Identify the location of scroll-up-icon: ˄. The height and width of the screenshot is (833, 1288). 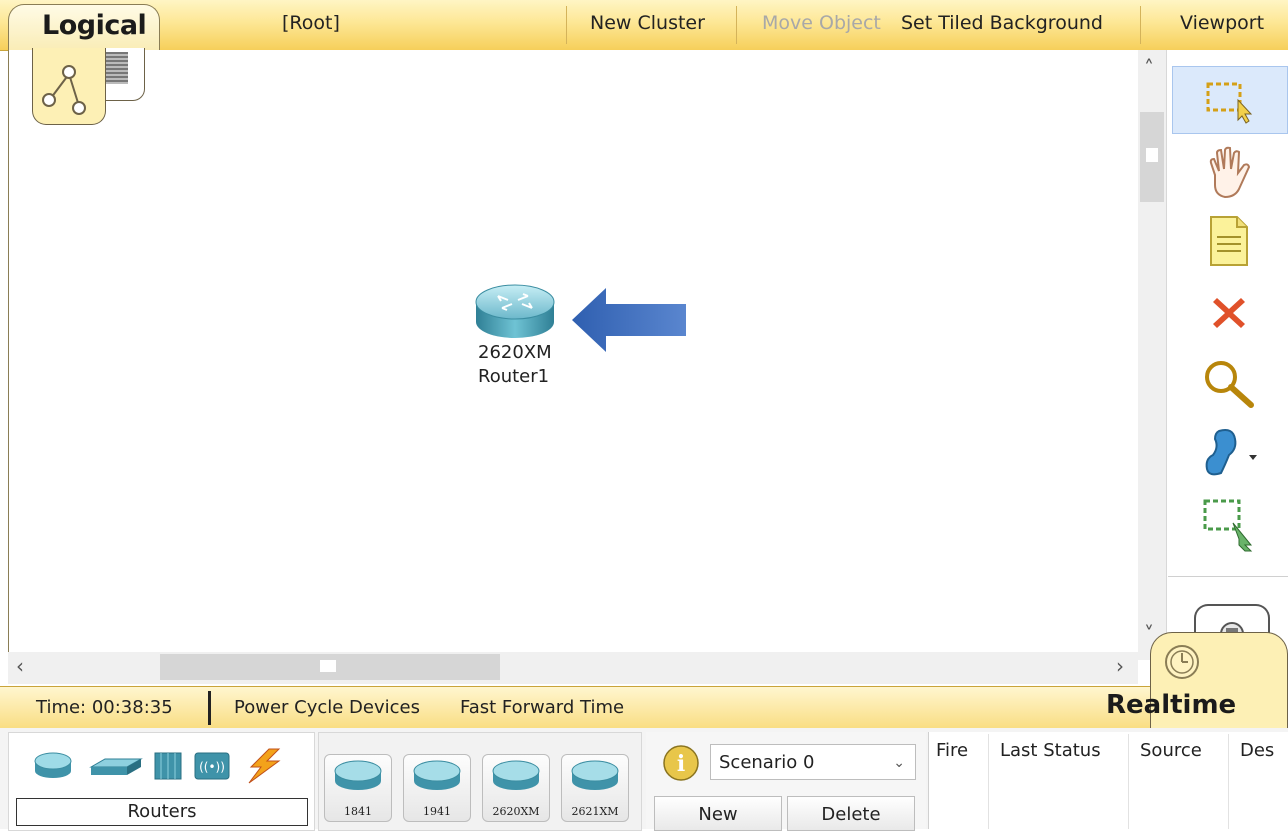
(1149, 68).